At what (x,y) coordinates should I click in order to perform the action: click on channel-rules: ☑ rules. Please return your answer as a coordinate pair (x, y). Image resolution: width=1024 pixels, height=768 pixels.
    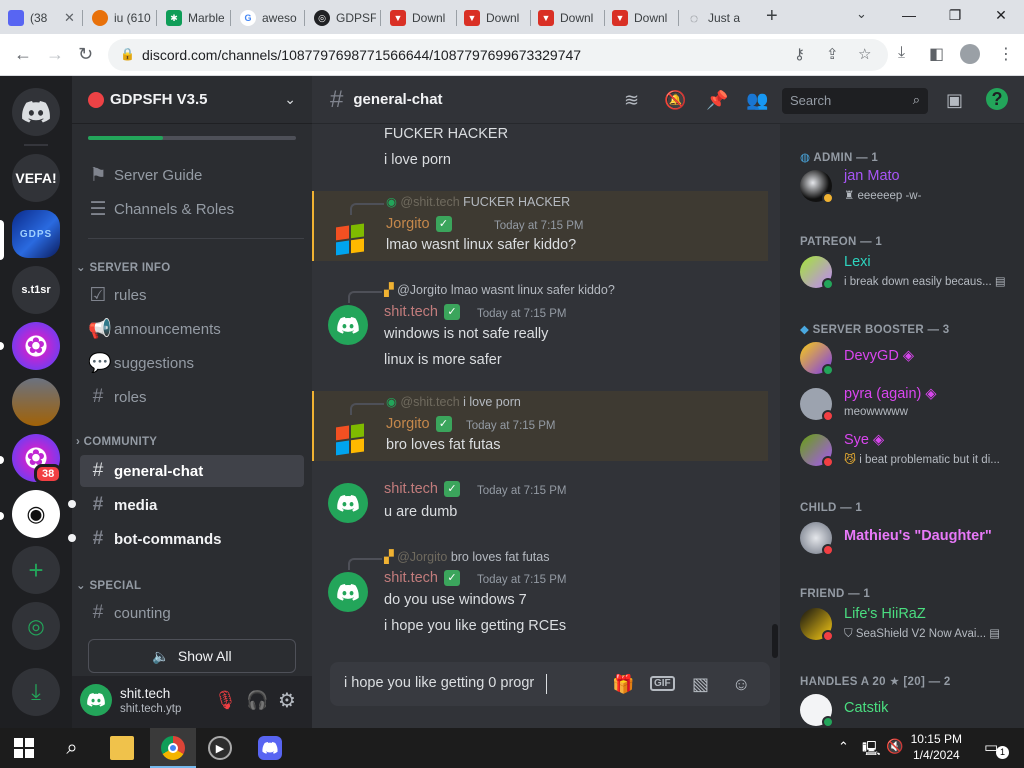
    Looking at the image, I should click on (192, 295).